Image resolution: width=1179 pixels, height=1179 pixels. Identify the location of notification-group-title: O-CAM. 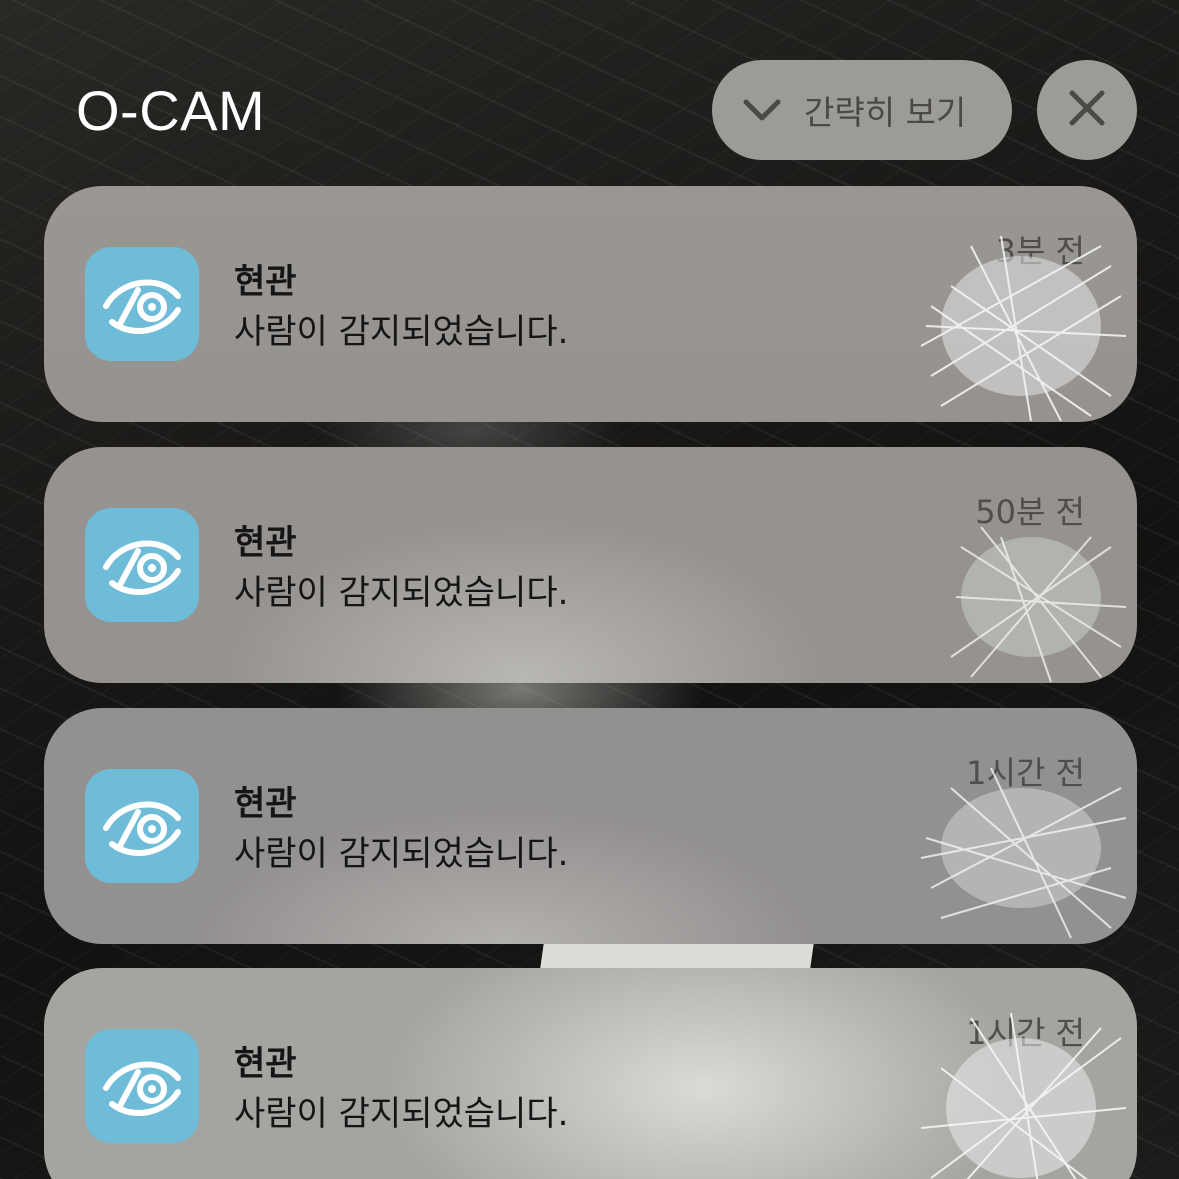
(171, 110).